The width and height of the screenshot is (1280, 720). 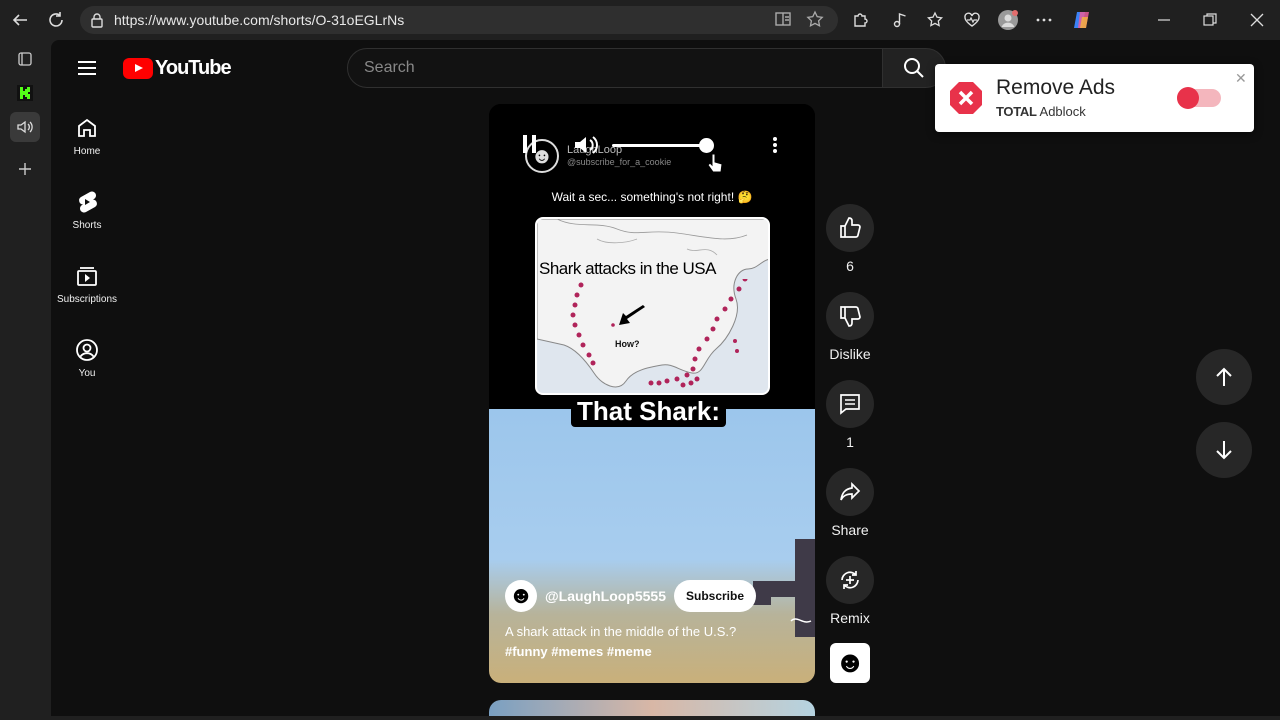 I want to click on adblock-brand-bold: TOTAL, so click(x=1016, y=111).